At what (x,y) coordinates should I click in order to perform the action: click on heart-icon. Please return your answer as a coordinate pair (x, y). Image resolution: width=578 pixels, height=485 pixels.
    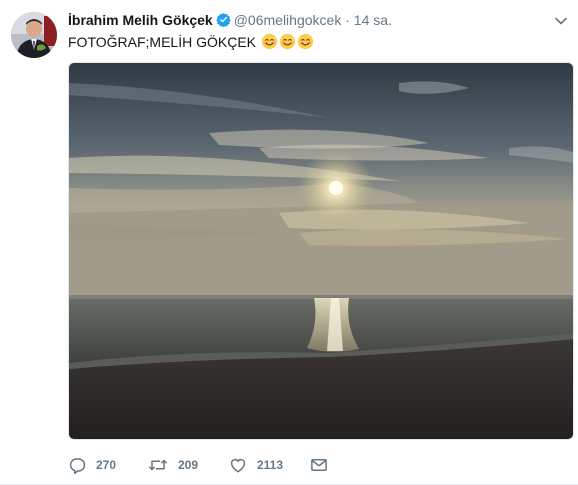
    Looking at the image, I should click on (238, 465).